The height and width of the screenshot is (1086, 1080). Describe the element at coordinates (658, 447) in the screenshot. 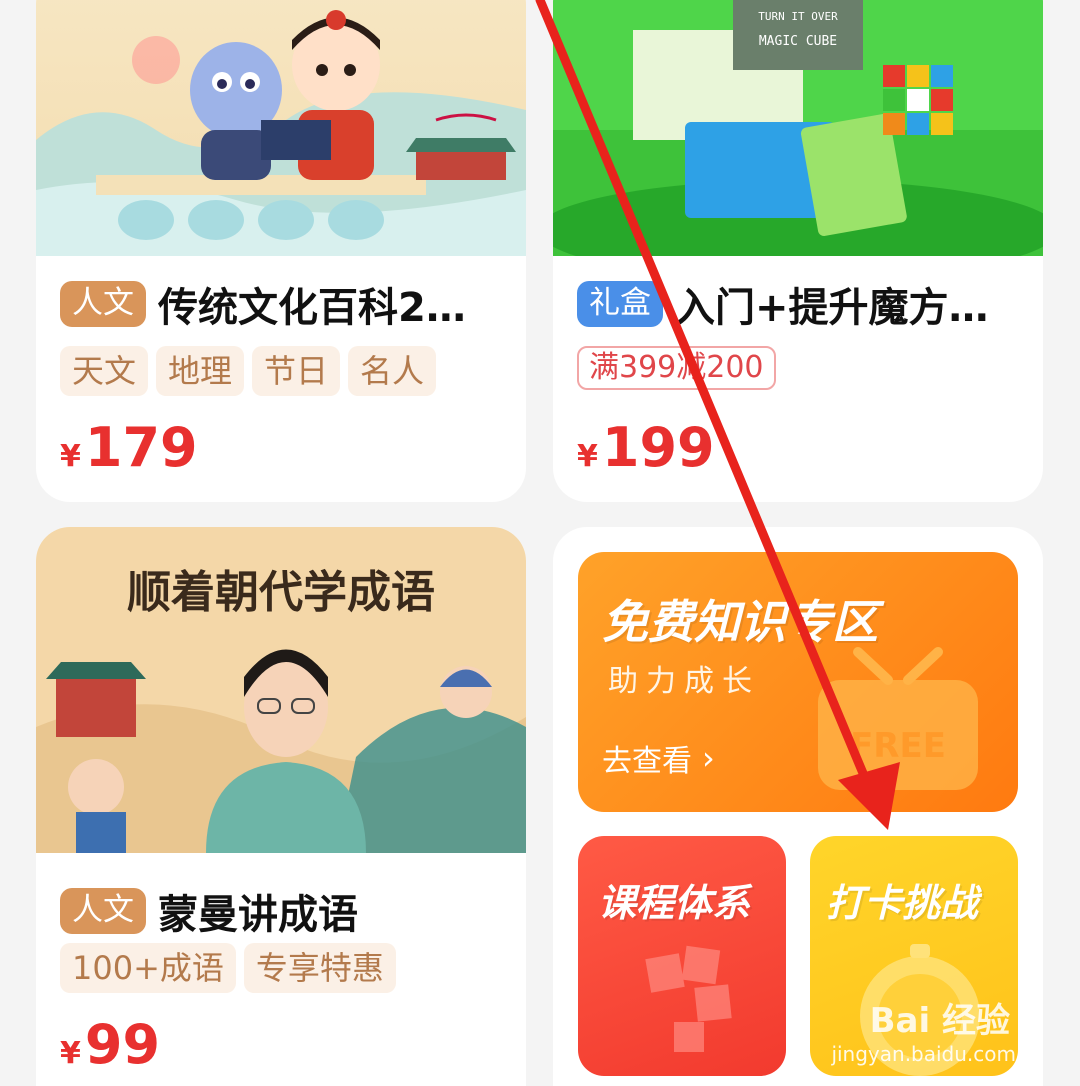

I see `price-value: 199` at that location.